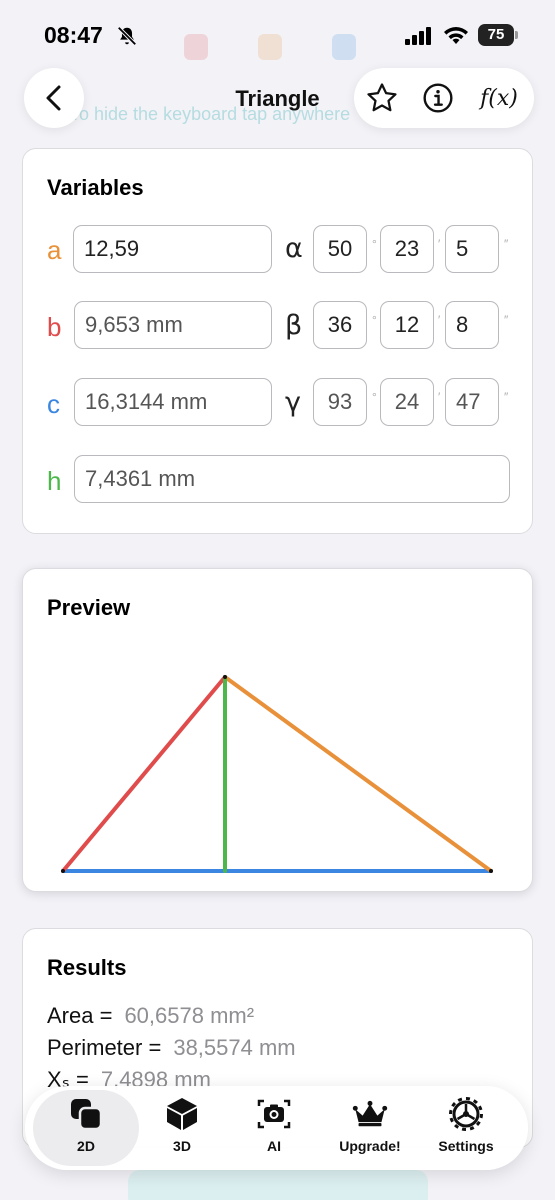  I want to click on info-button, so click(438, 98).